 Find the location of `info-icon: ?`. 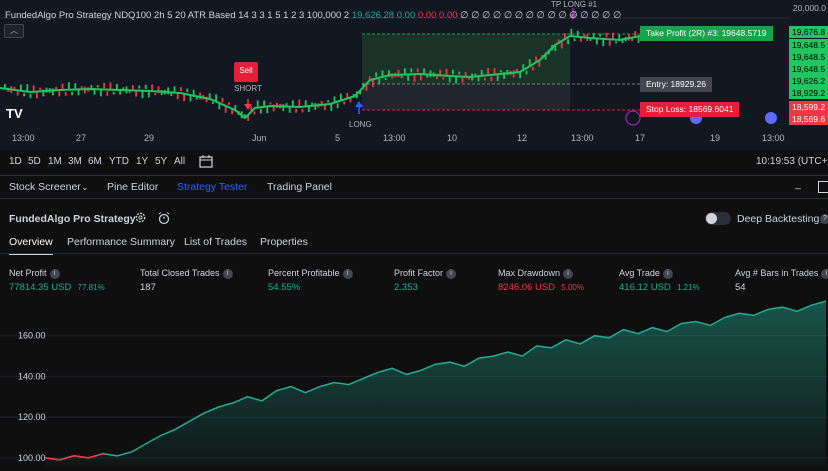

info-icon: ? is located at coordinates (824, 219).